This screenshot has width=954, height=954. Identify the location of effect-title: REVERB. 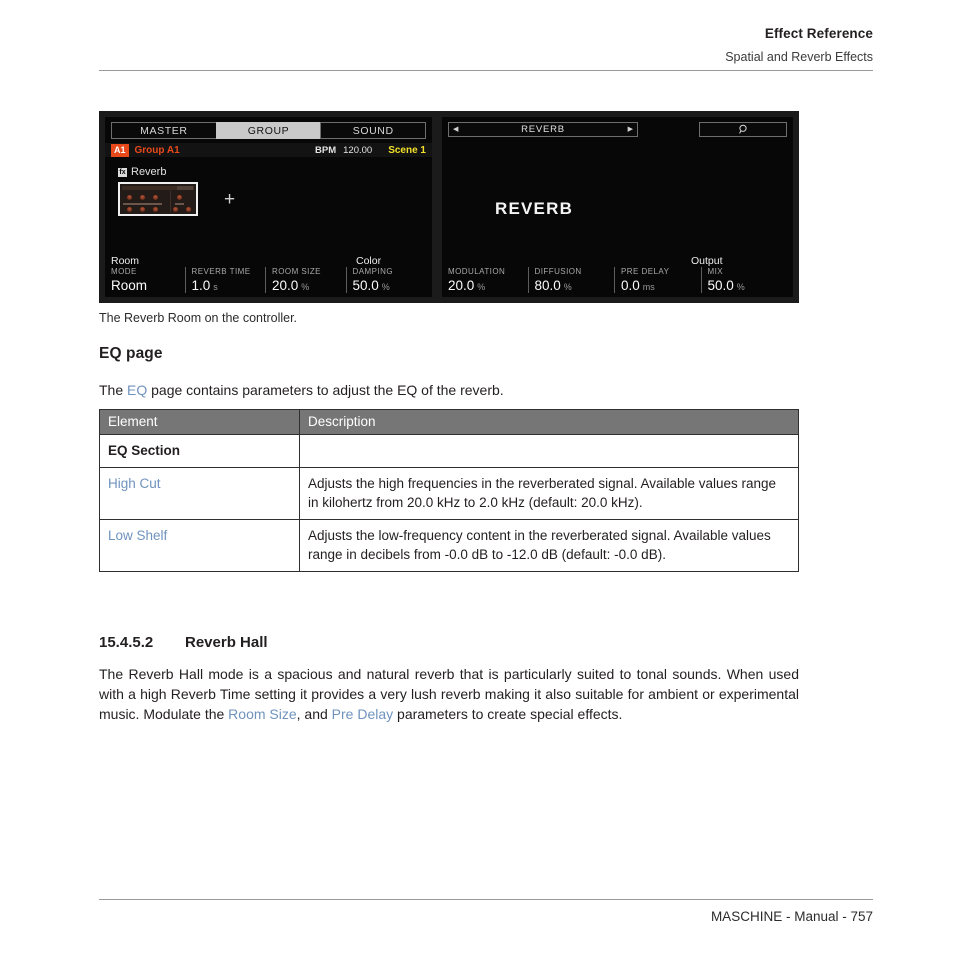
(534, 208).